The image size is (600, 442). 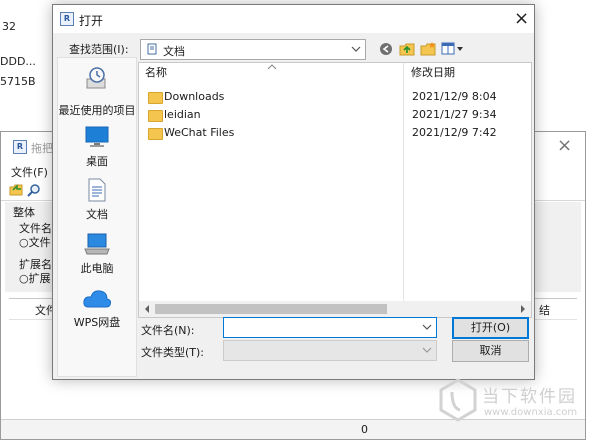 I want to click on file-date: 2021/12/9 8:04, so click(x=454, y=96).